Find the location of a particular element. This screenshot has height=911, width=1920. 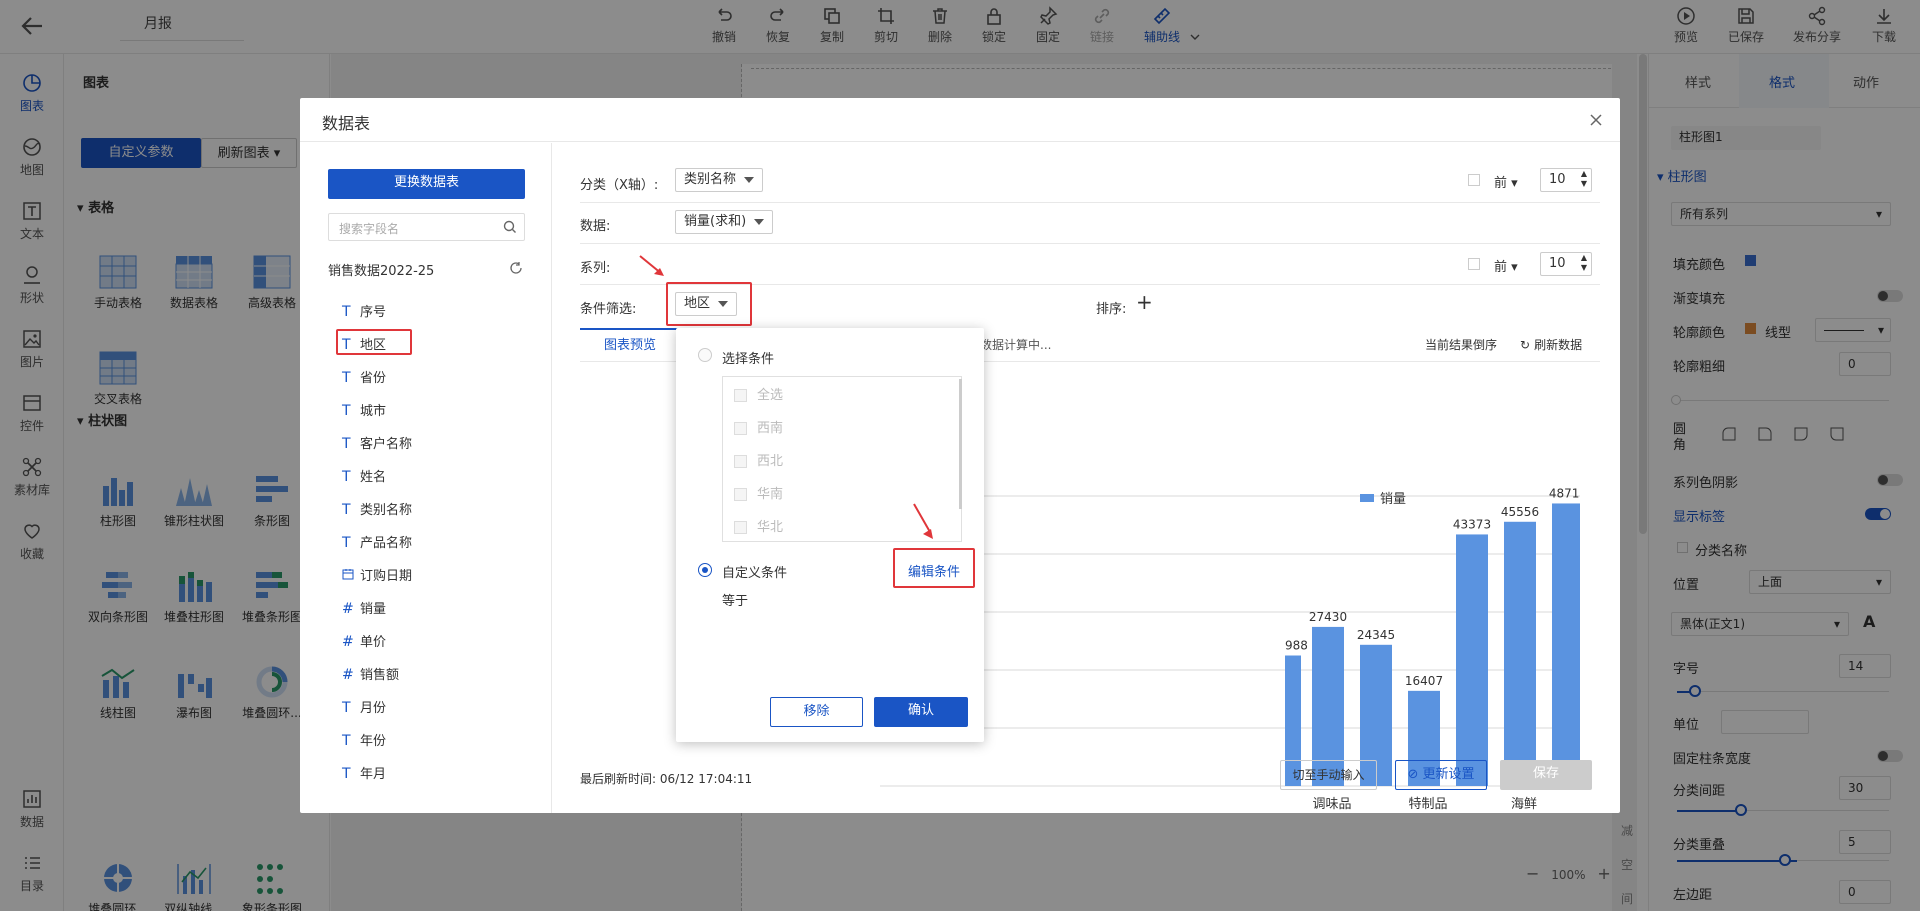

bar-value-label: 48714 is located at coordinates (1564, 493).